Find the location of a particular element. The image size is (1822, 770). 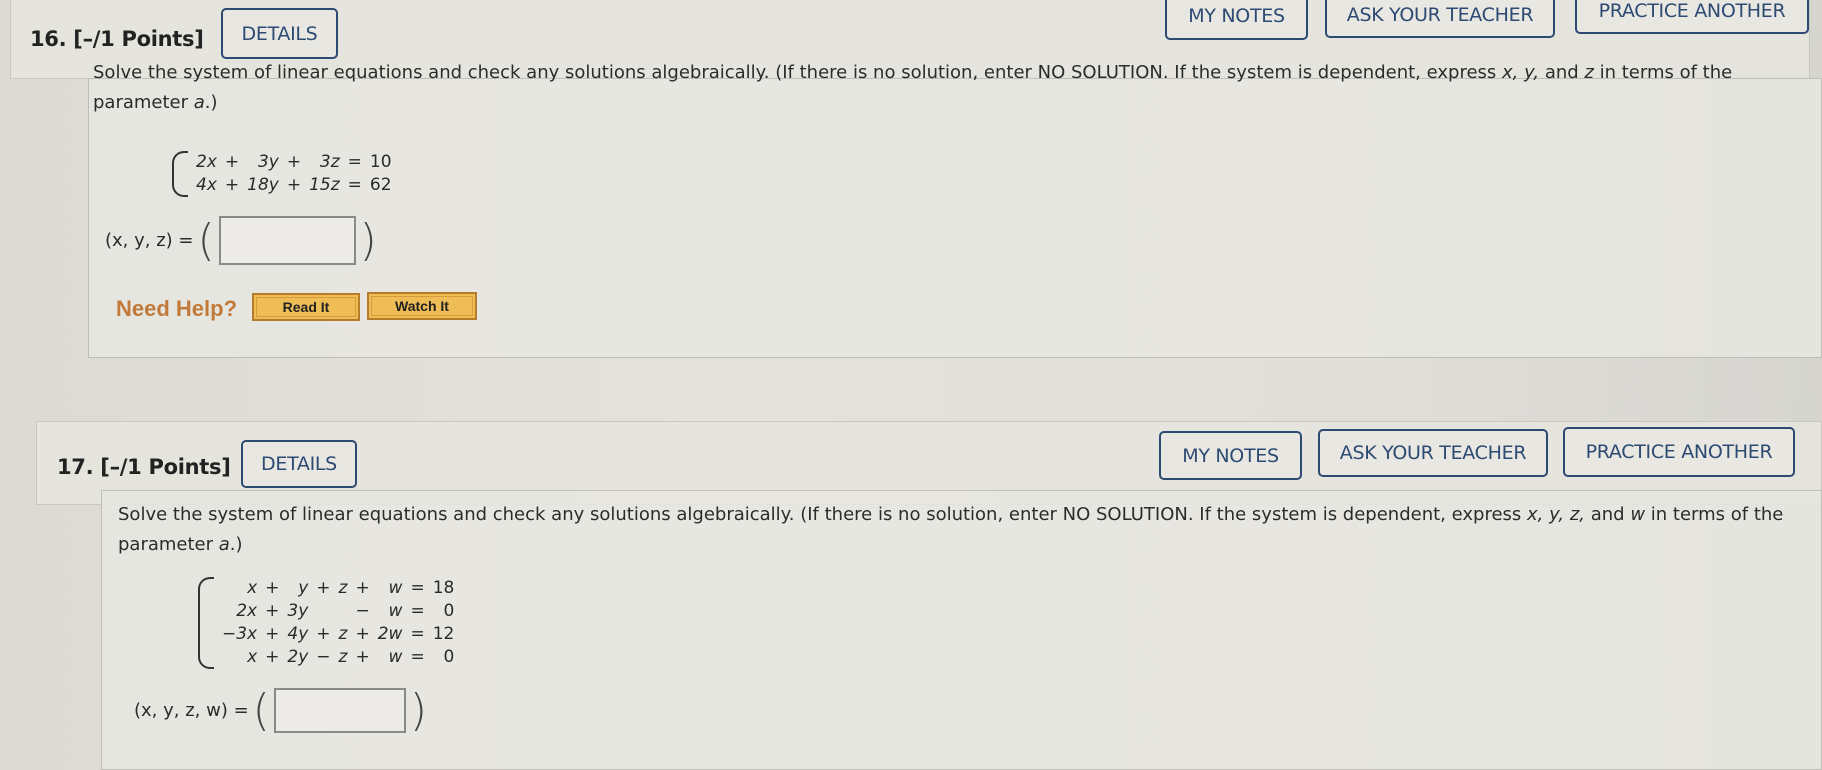

equation-term: 3z is located at coordinates (329, 162).